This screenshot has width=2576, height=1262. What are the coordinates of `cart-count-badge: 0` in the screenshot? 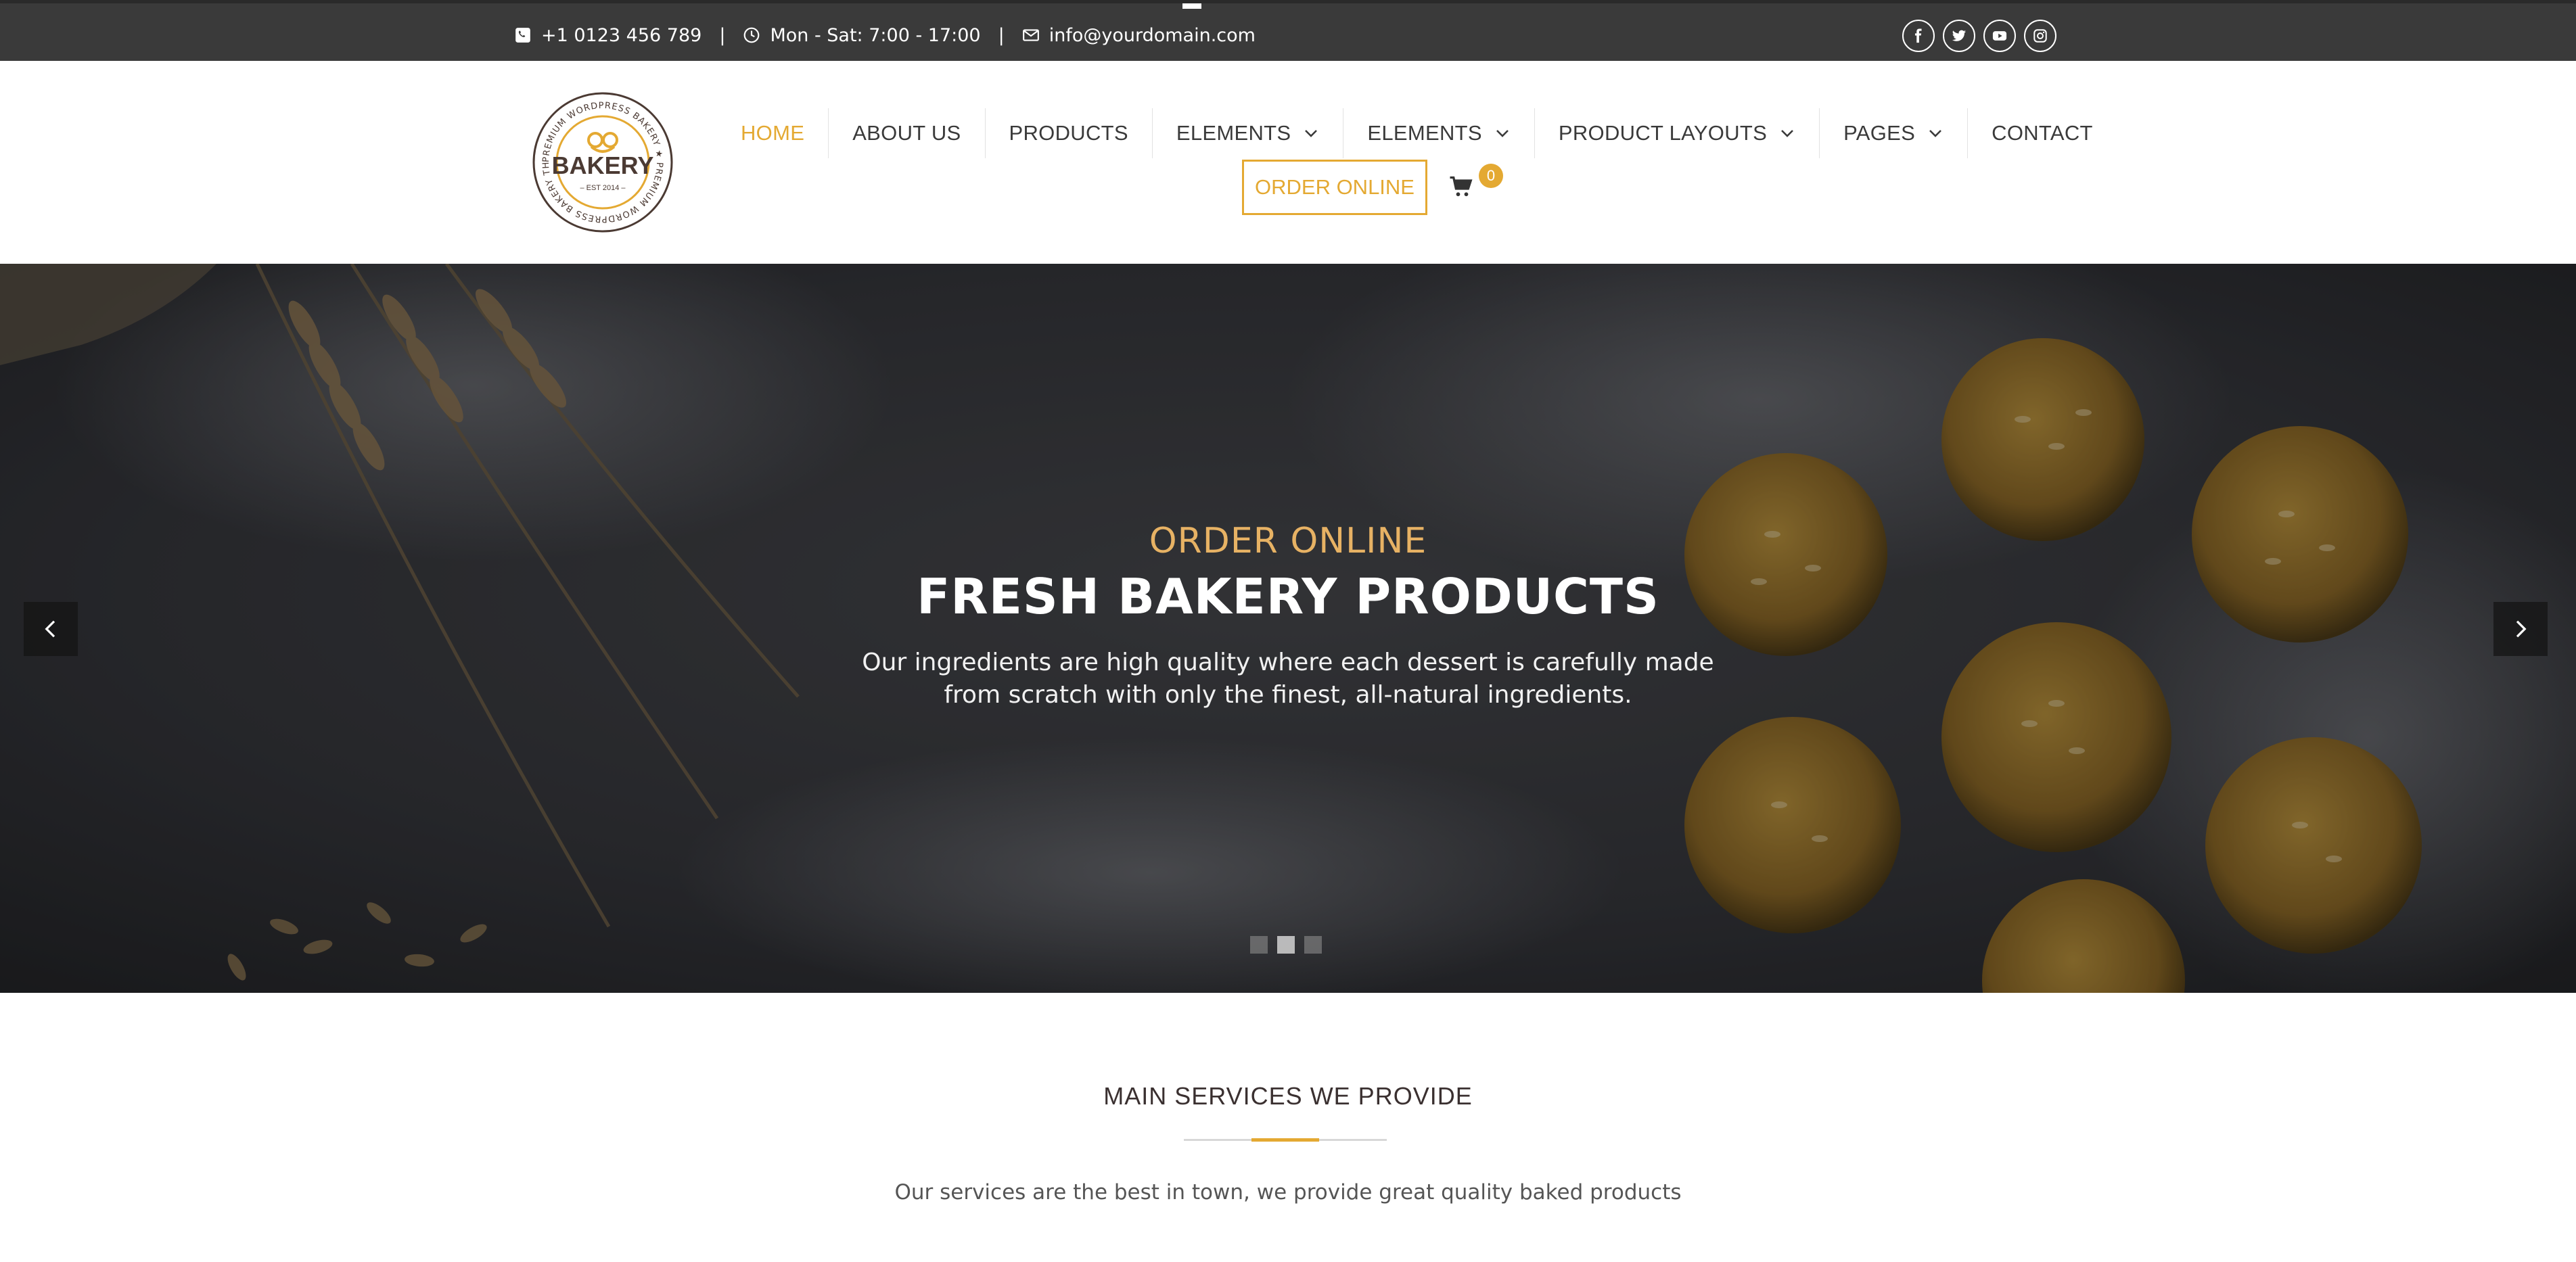 It's located at (1491, 176).